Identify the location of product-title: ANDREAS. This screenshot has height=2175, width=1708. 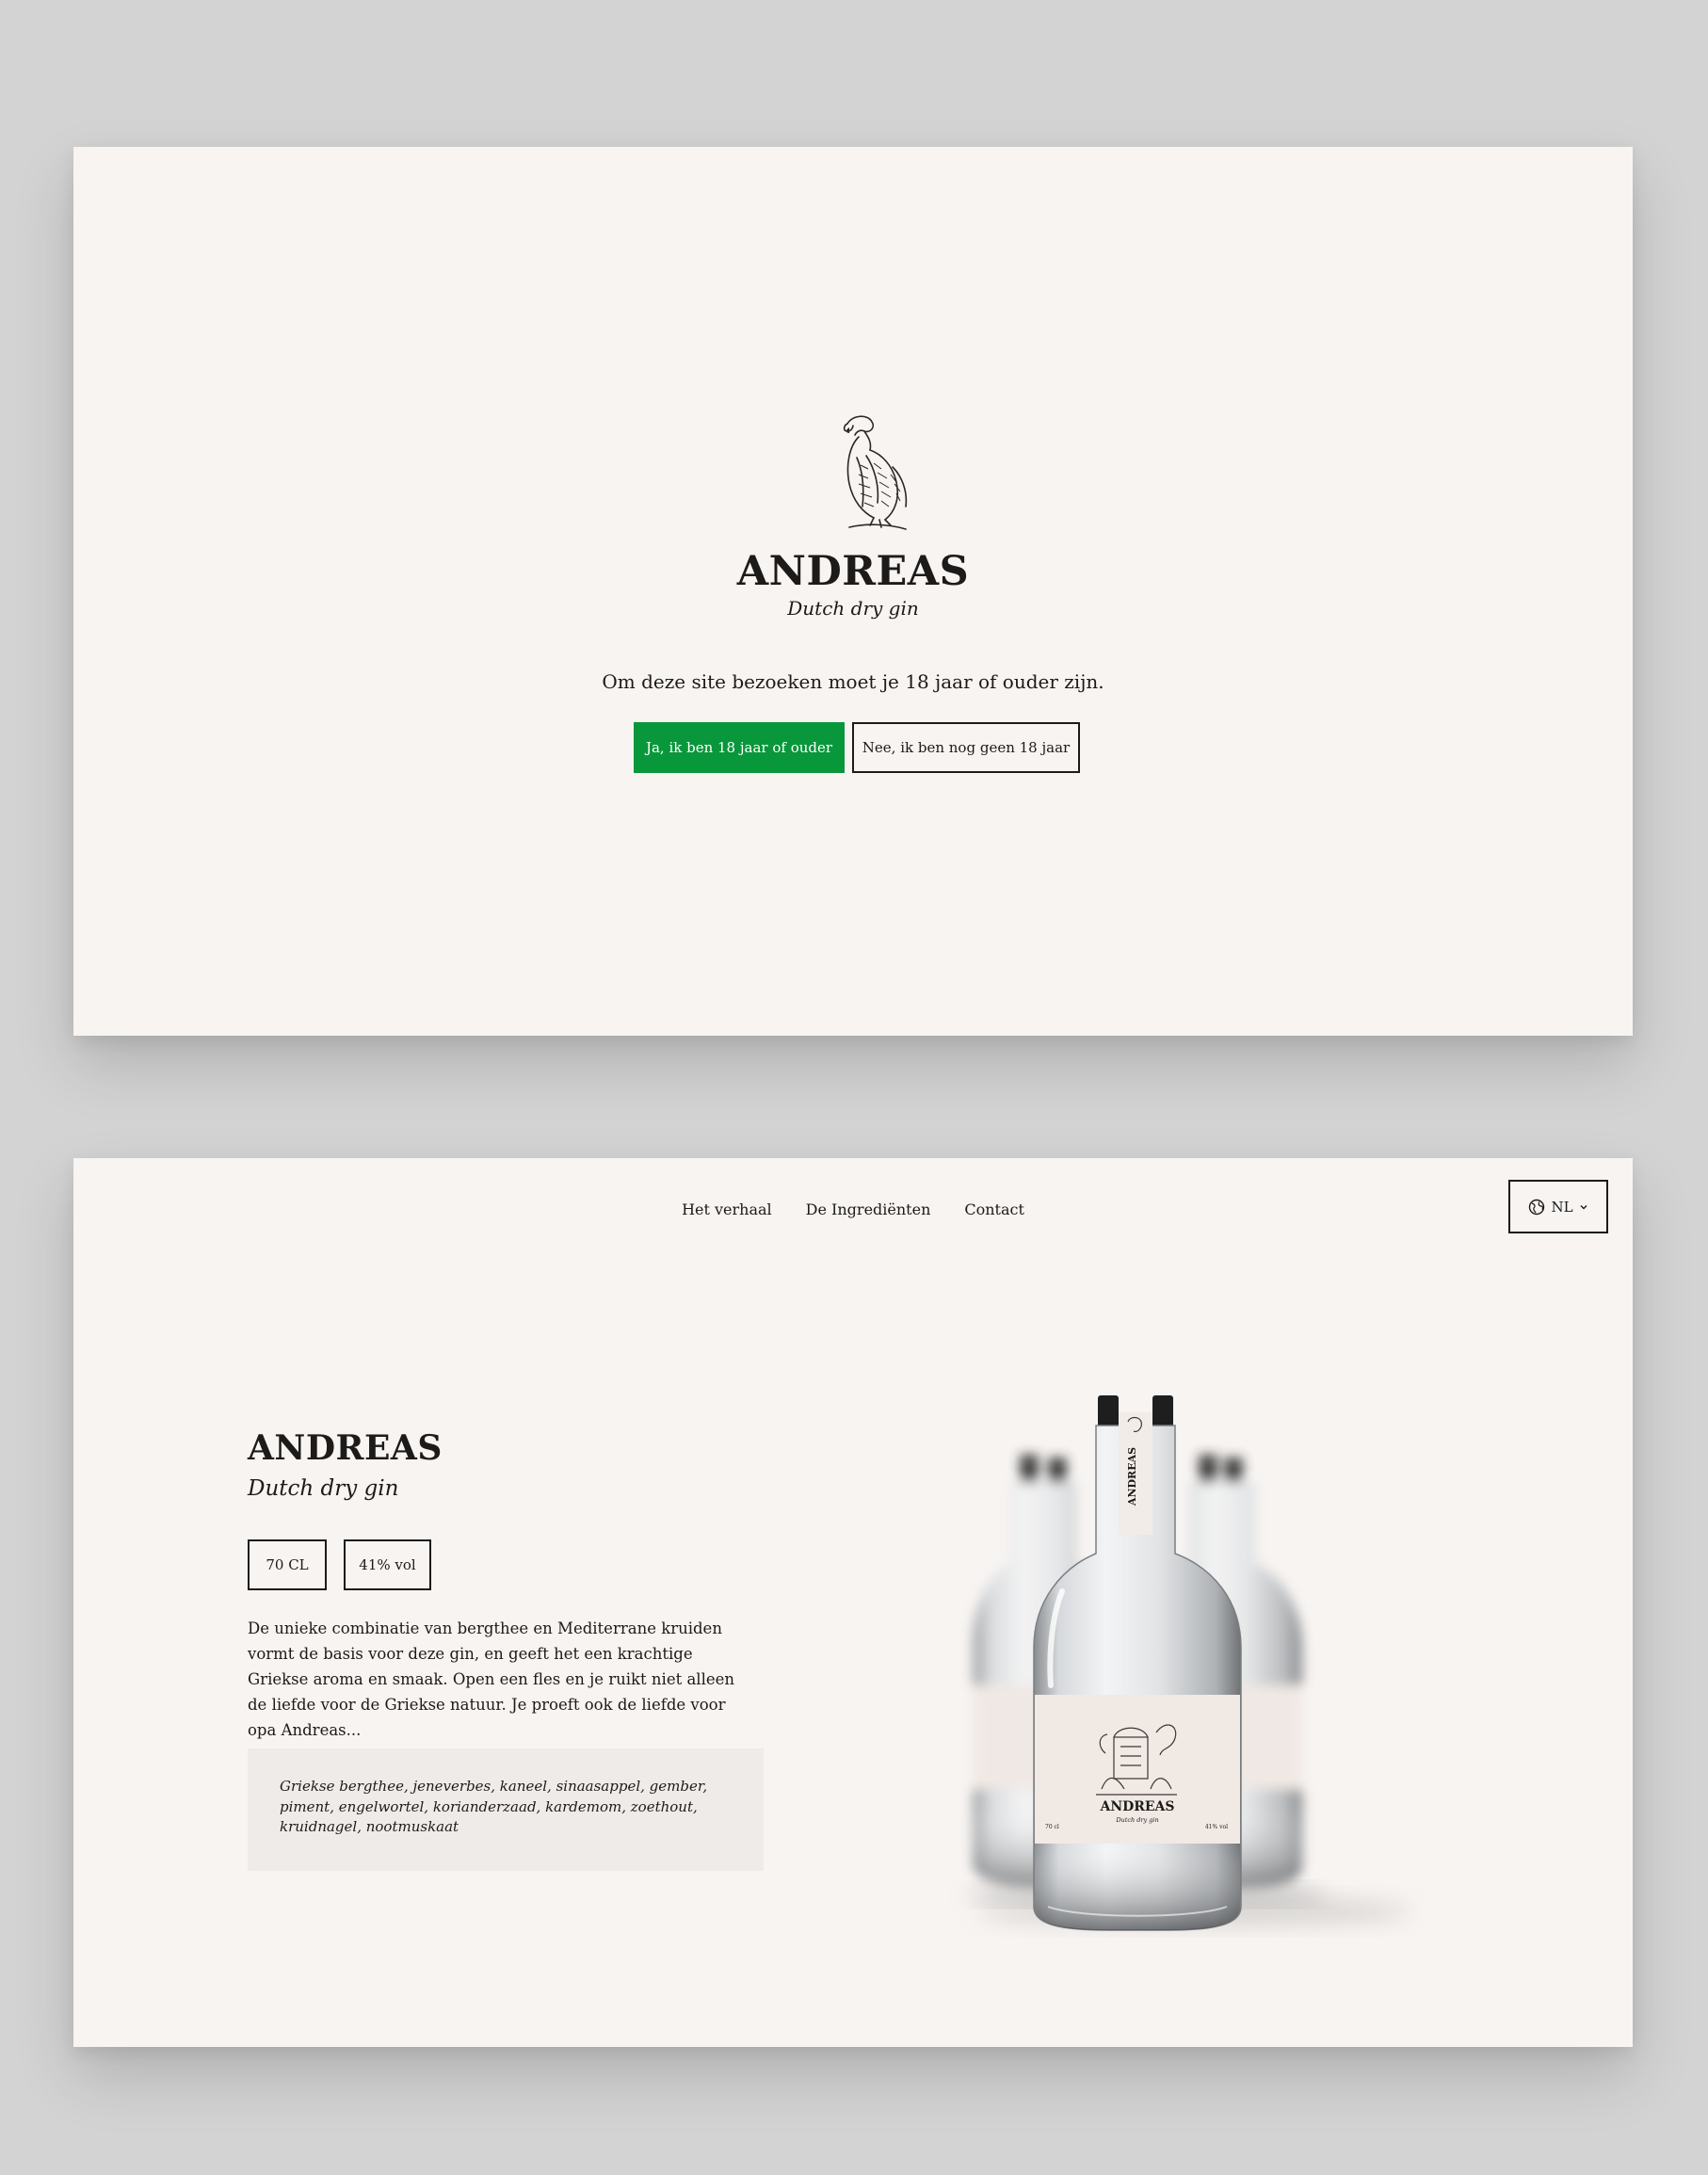
(345, 1448).